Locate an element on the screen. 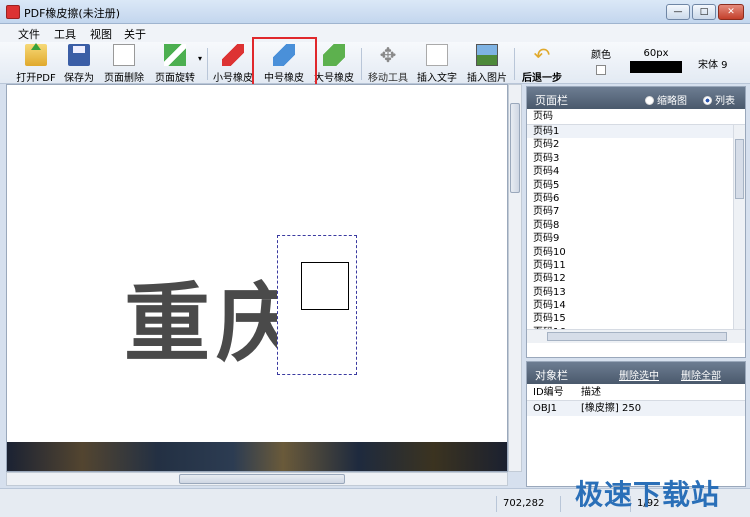 The image size is (750, 517). eraser-large-icon is located at coordinates (334, 55).